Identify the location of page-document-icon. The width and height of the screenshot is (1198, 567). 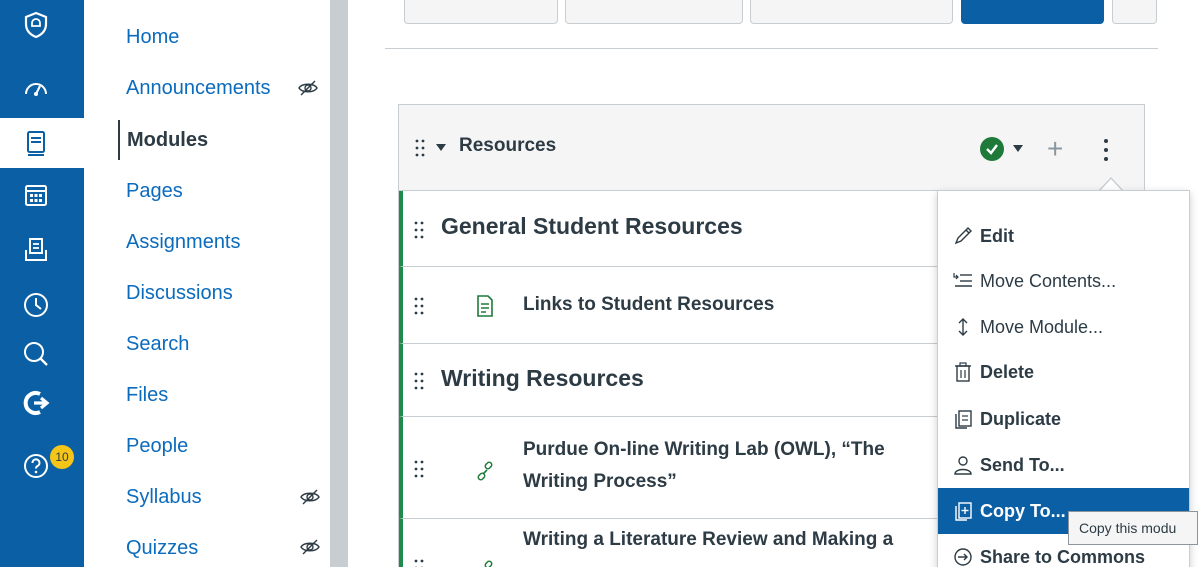
(485, 306).